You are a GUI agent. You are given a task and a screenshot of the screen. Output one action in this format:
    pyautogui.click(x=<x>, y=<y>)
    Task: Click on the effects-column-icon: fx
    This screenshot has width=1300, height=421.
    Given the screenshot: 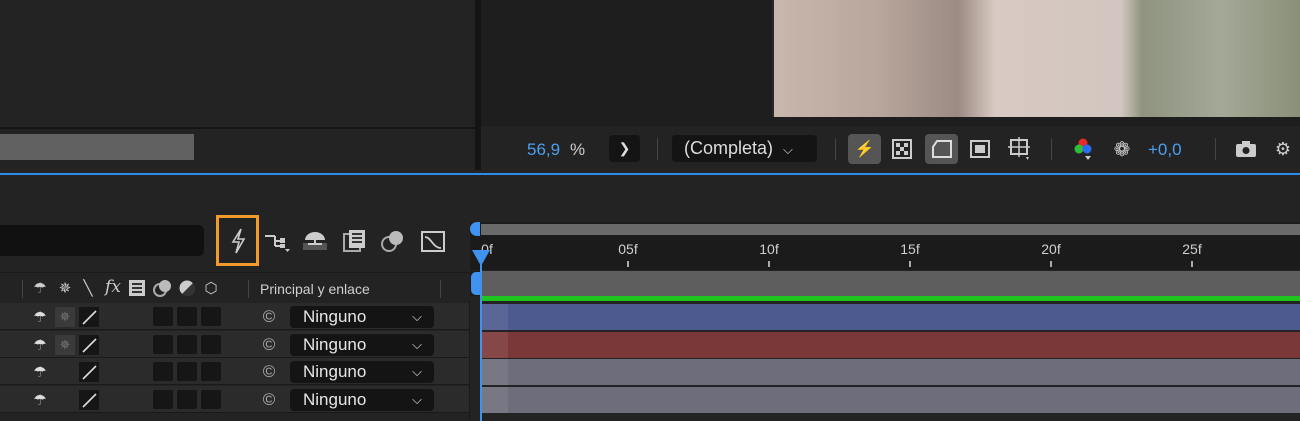 What is the action you would take?
    pyautogui.click(x=113, y=287)
    